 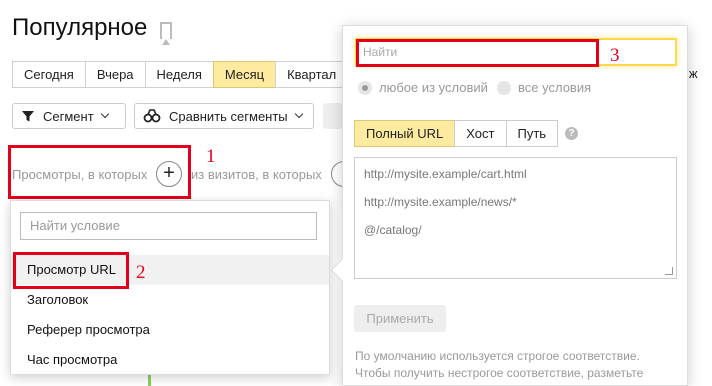 What do you see at coordinates (445, 174) in the screenshot?
I see `url-line: http://mysite.example/cart.html` at bounding box center [445, 174].